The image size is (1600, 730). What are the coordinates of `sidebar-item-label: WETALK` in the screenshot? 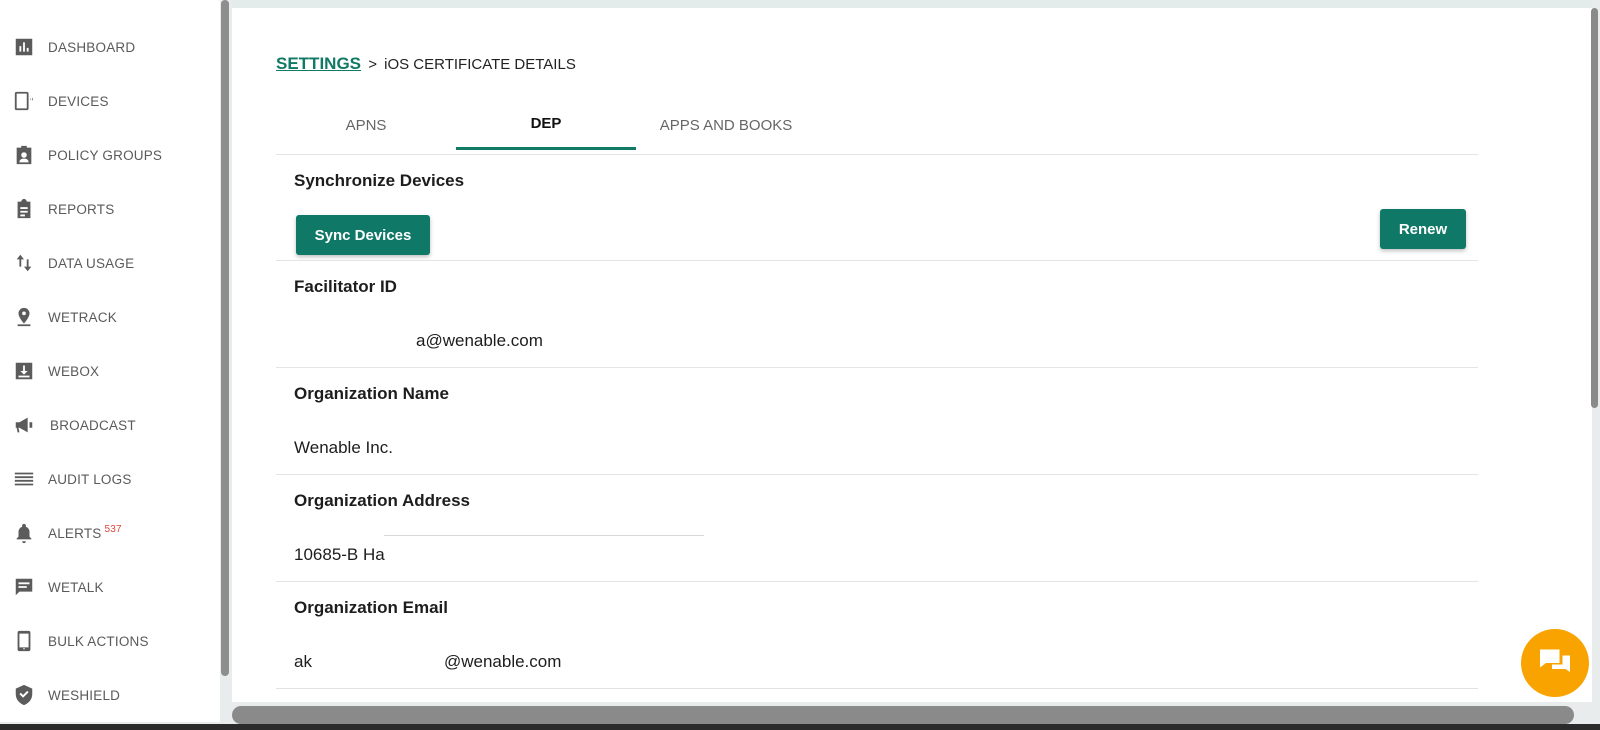 It's located at (76, 587).